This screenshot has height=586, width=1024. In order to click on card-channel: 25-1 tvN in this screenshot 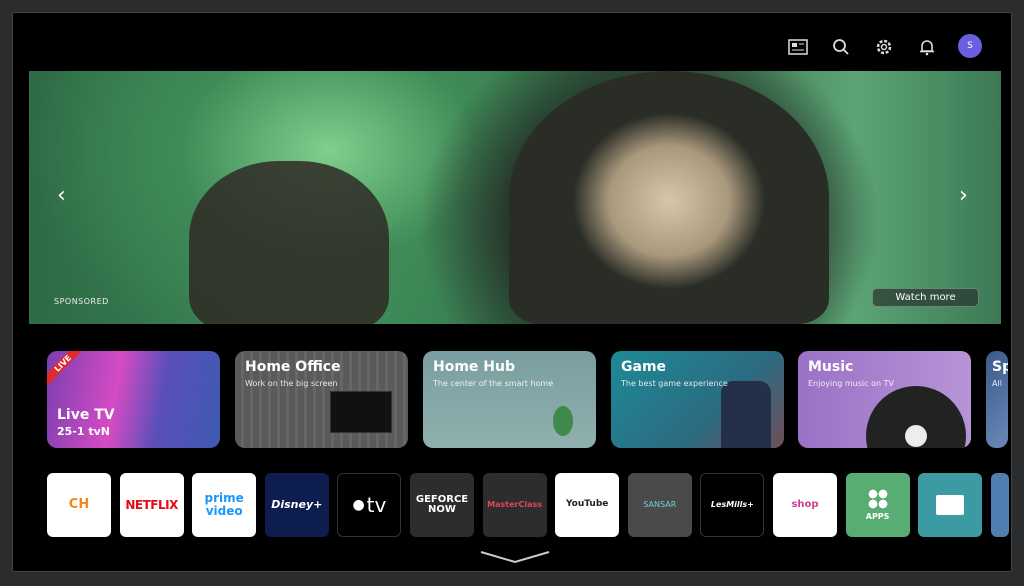, I will do `click(83, 431)`.